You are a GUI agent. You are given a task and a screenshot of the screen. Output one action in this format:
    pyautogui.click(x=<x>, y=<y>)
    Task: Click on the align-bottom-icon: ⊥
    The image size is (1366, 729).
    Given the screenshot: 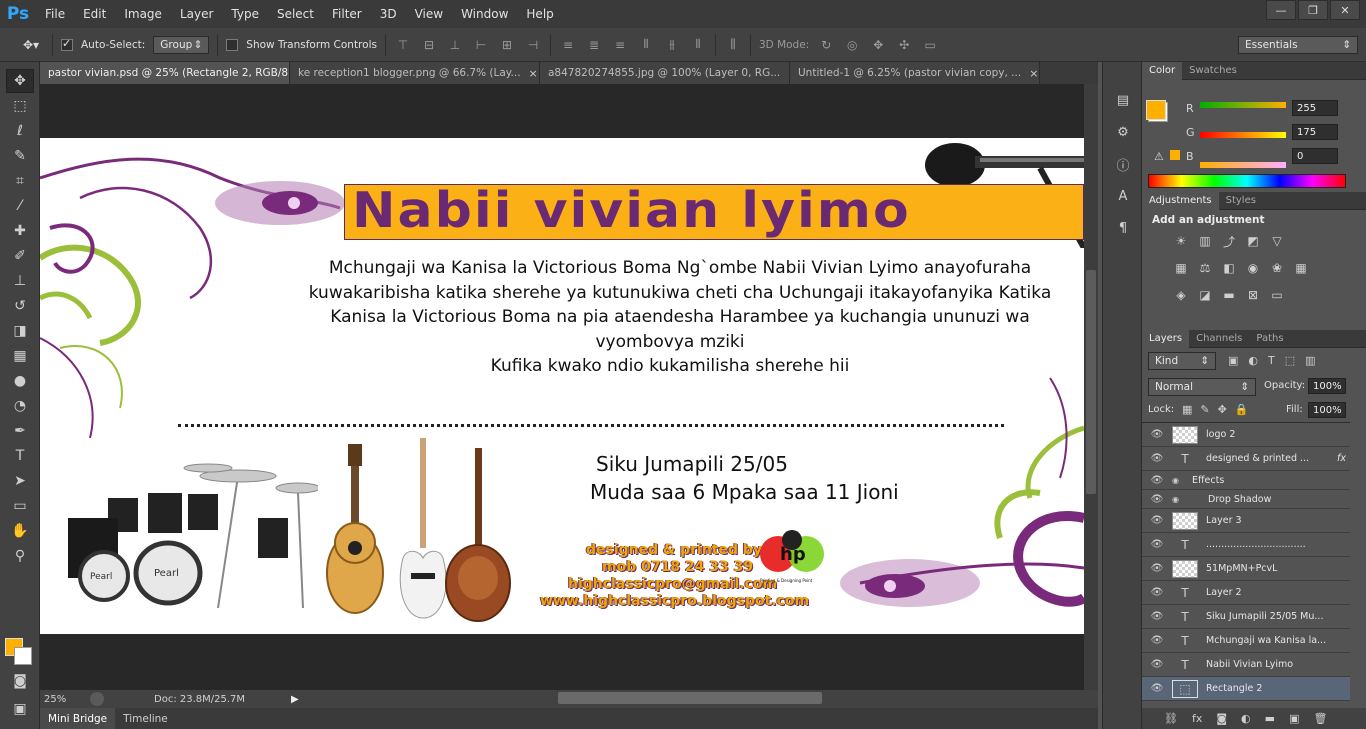 What is the action you would take?
    pyautogui.click(x=455, y=45)
    